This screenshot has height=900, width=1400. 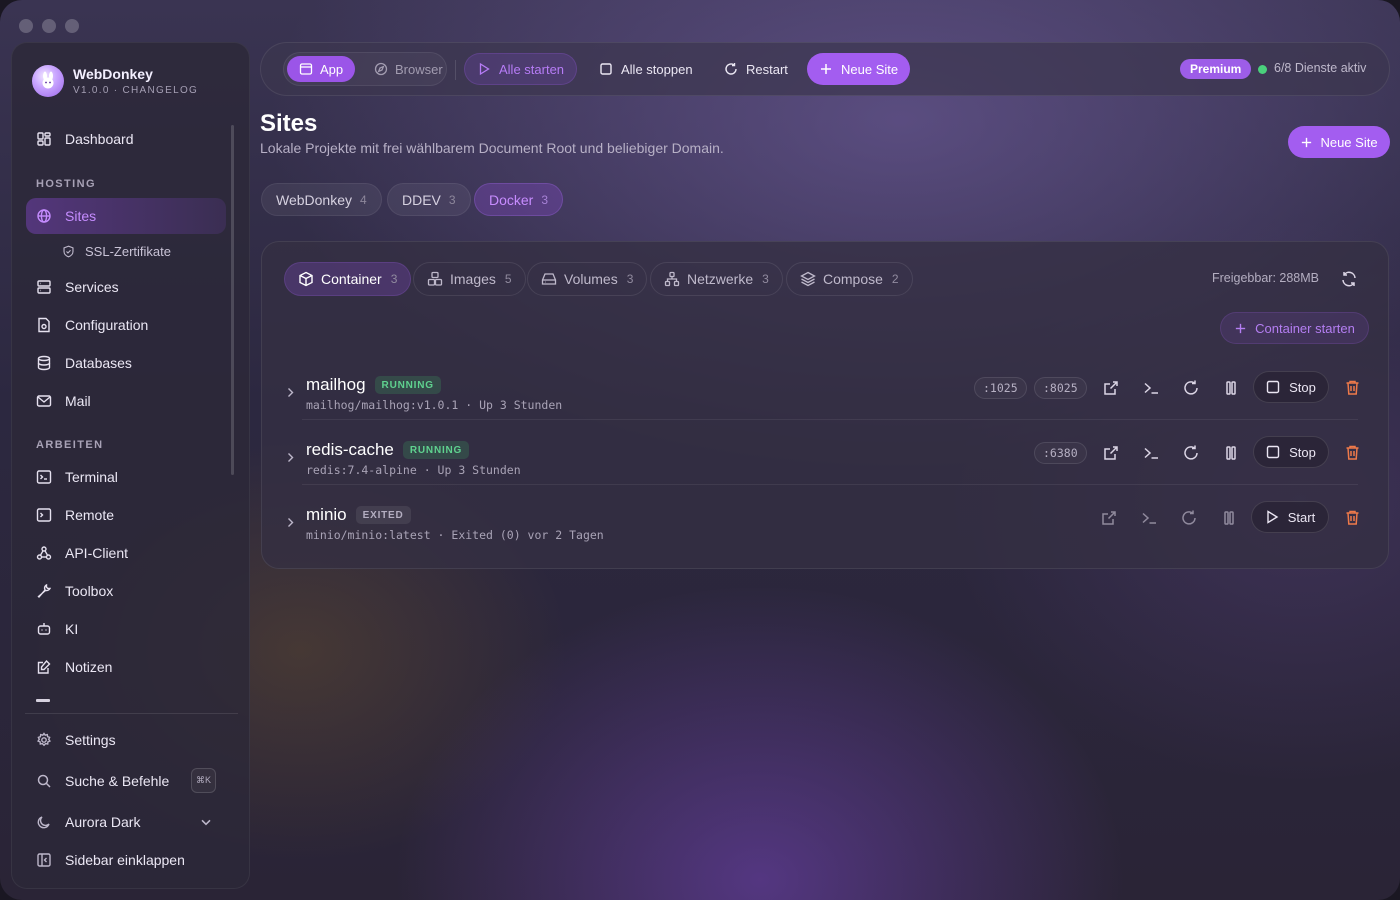 I want to click on sidebar-collapse-icon, so click(x=44, y=860).